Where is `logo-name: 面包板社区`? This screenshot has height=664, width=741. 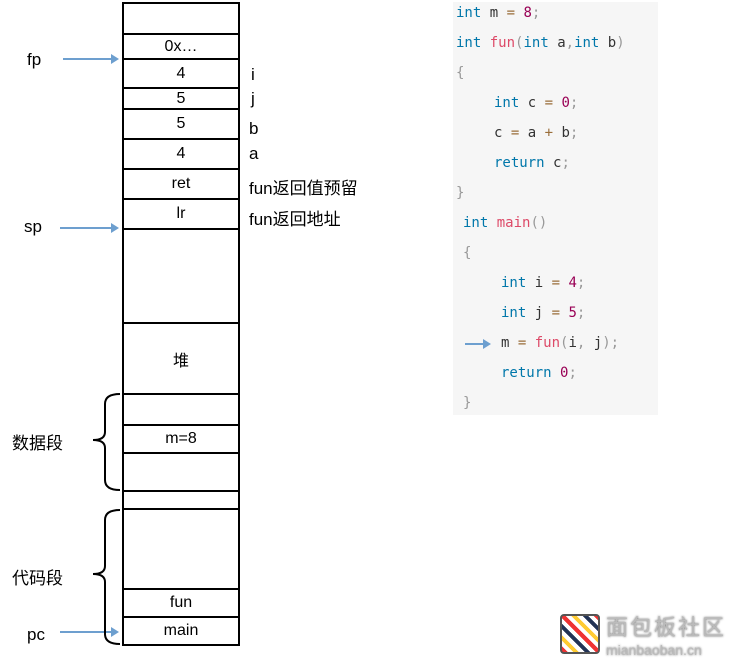 logo-name: 面包板社区 is located at coordinates (666, 627).